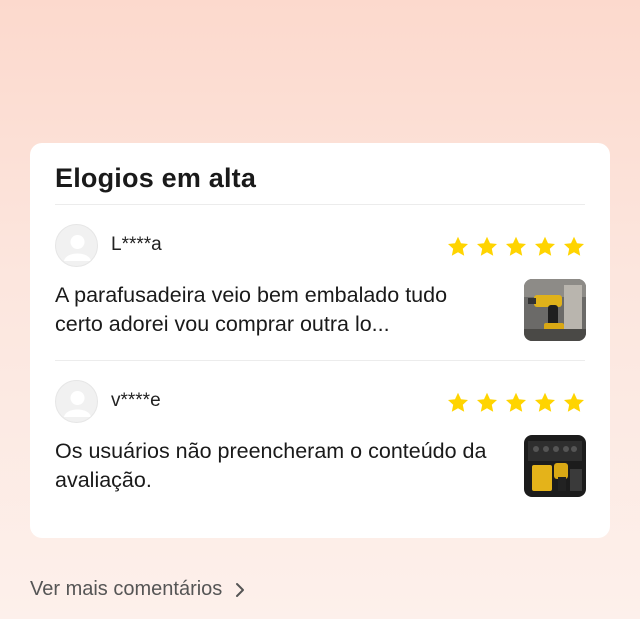 This screenshot has width=640, height=619. What do you see at coordinates (126, 589) in the screenshot?
I see `see-more-label: Ver mais comentários` at bounding box center [126, 589].